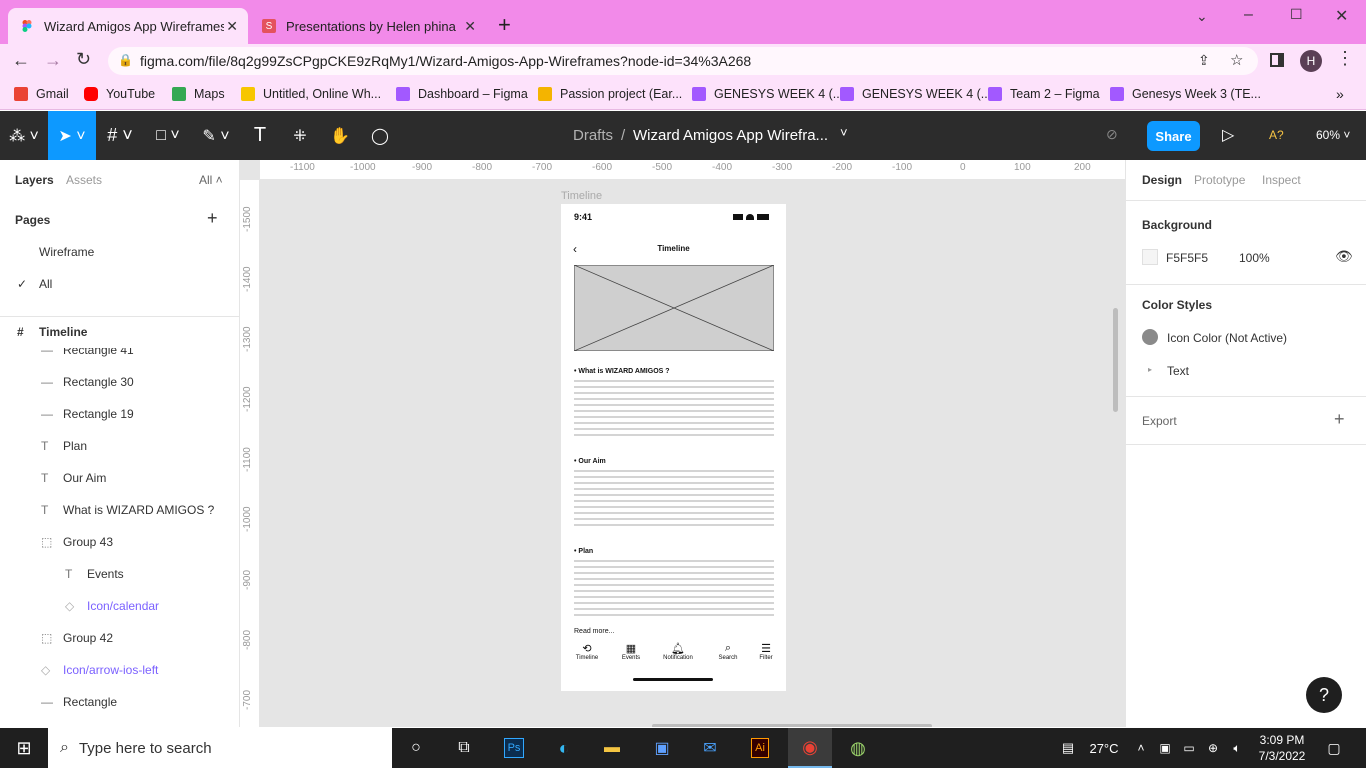 The height and width of the screenshot is (768, 1366). What do you see at coordinates (24, 135) in the screenshot?
I see `main-menu-icon: ⁂ ˅` at bounding box center [24, 135].